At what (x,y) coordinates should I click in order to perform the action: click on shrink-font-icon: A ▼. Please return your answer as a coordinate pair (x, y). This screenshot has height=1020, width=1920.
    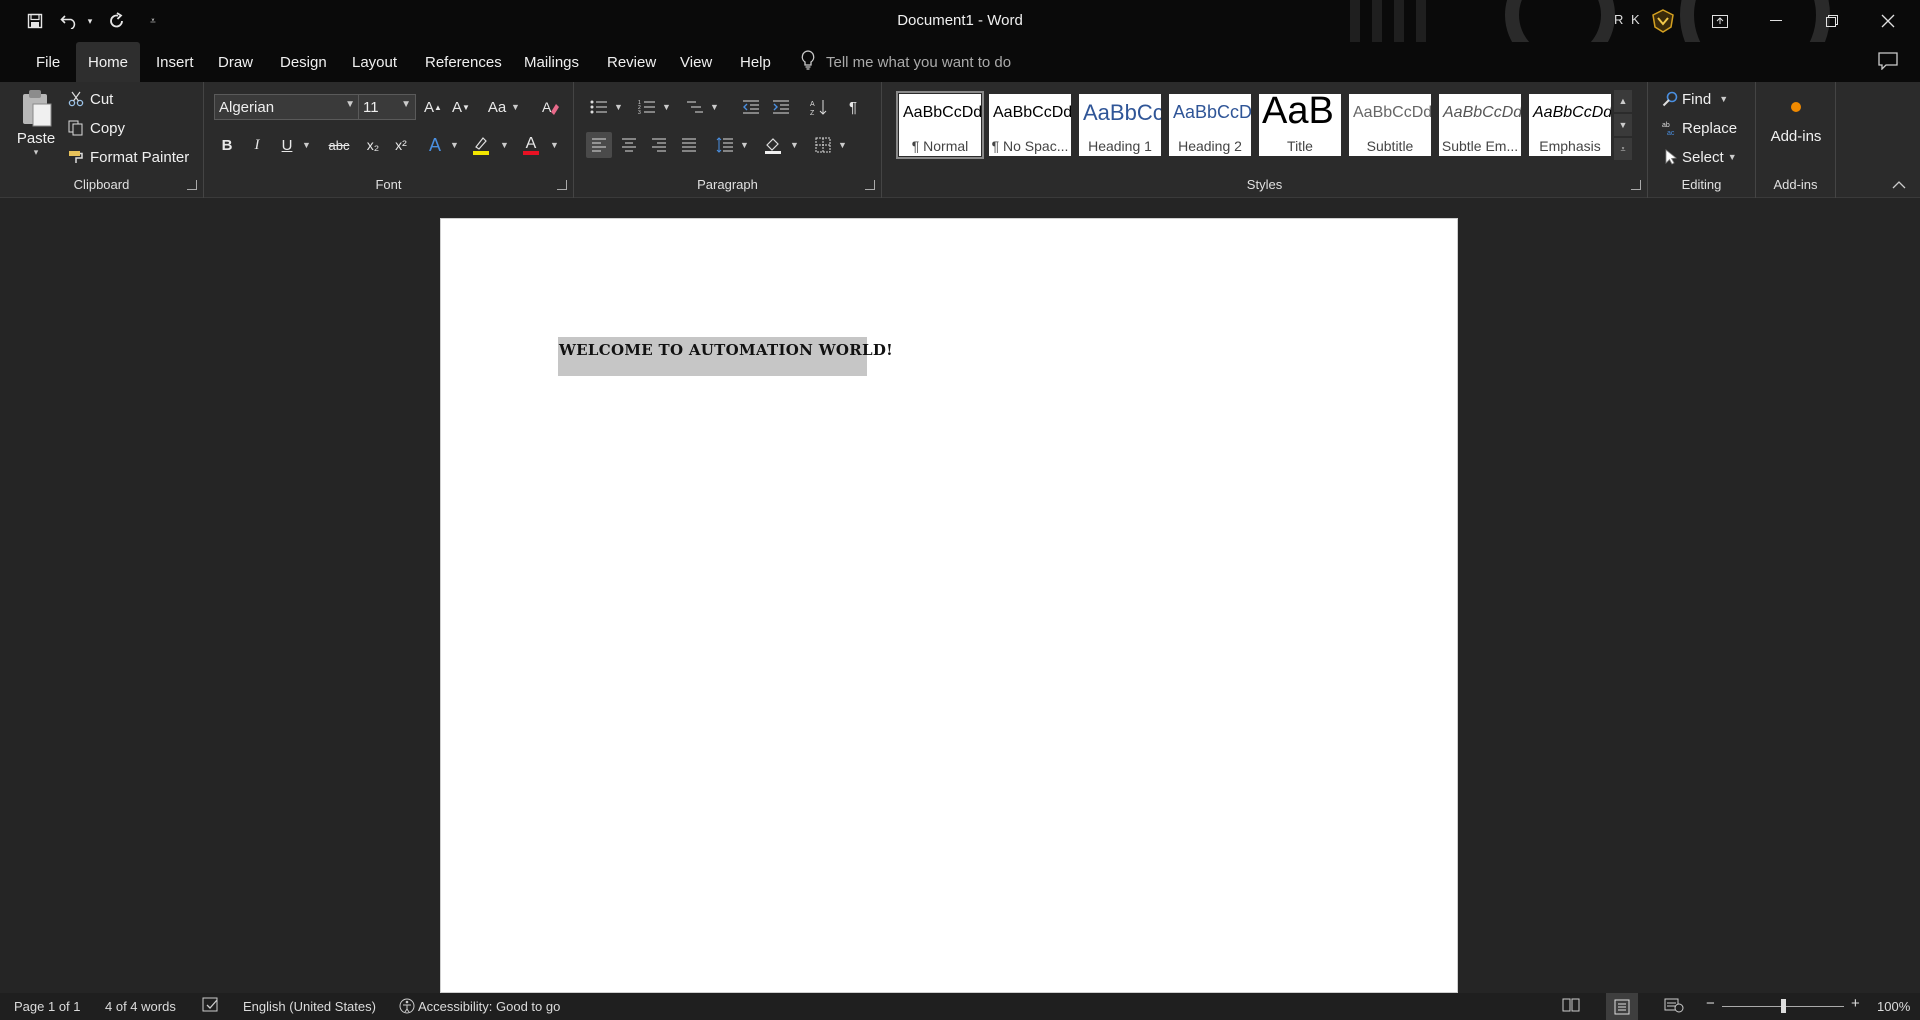
    Looking at the image, I should click on (461, 107).